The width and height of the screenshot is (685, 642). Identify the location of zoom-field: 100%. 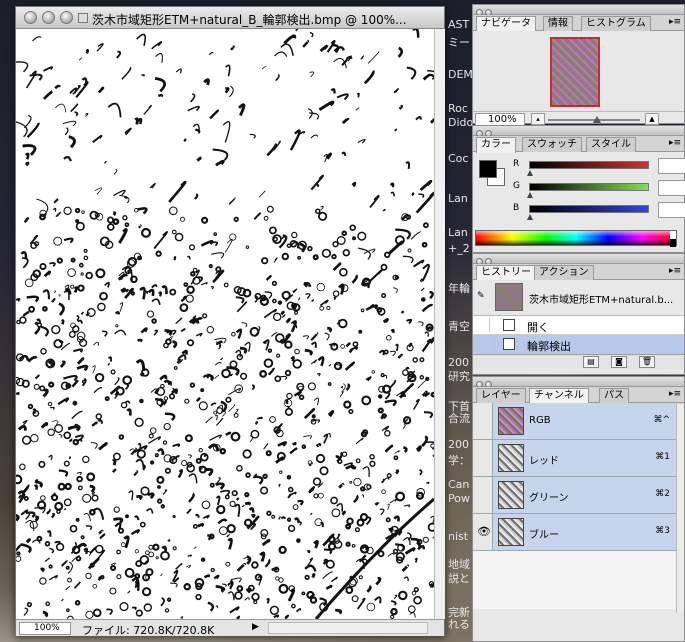
(45, 628).